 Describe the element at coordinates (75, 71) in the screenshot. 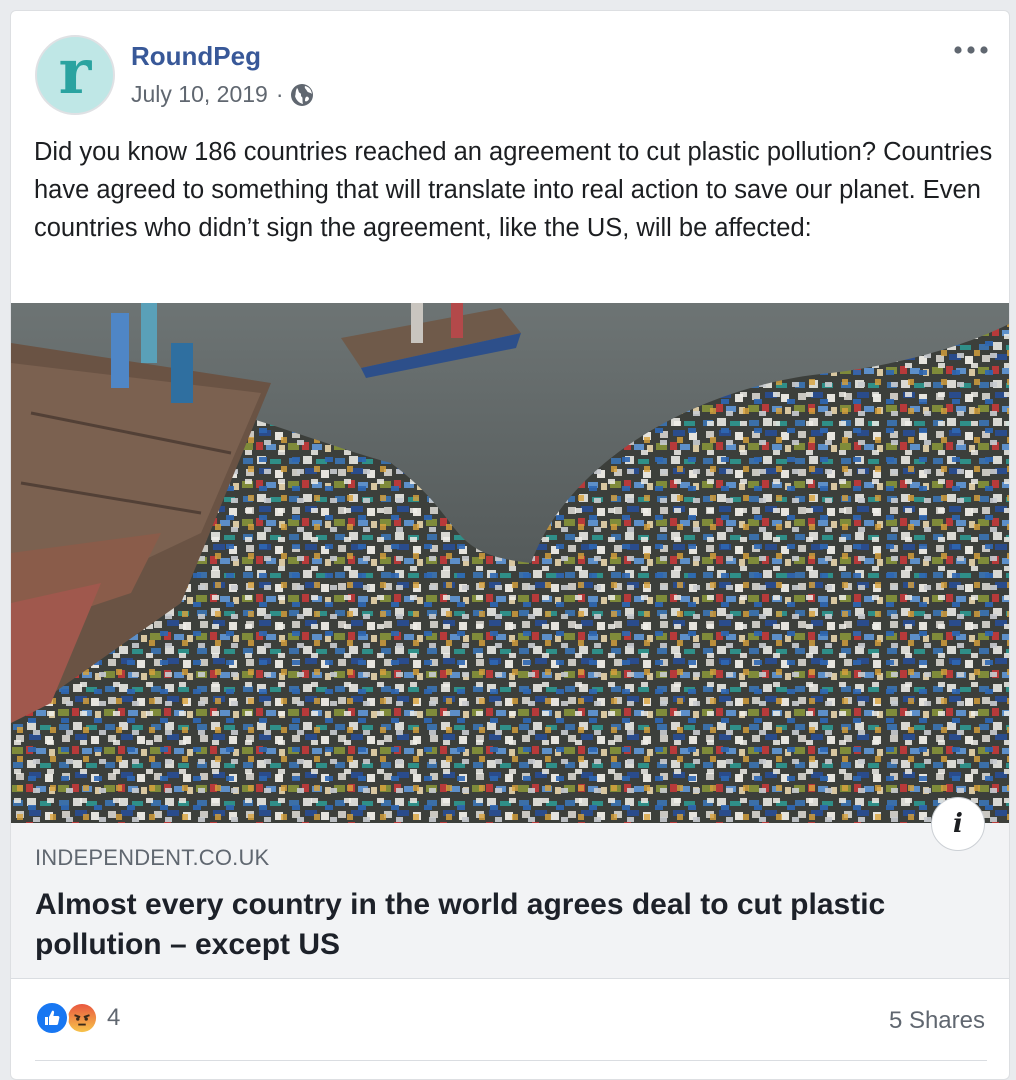

I see `avatar-letter: r` at that location.